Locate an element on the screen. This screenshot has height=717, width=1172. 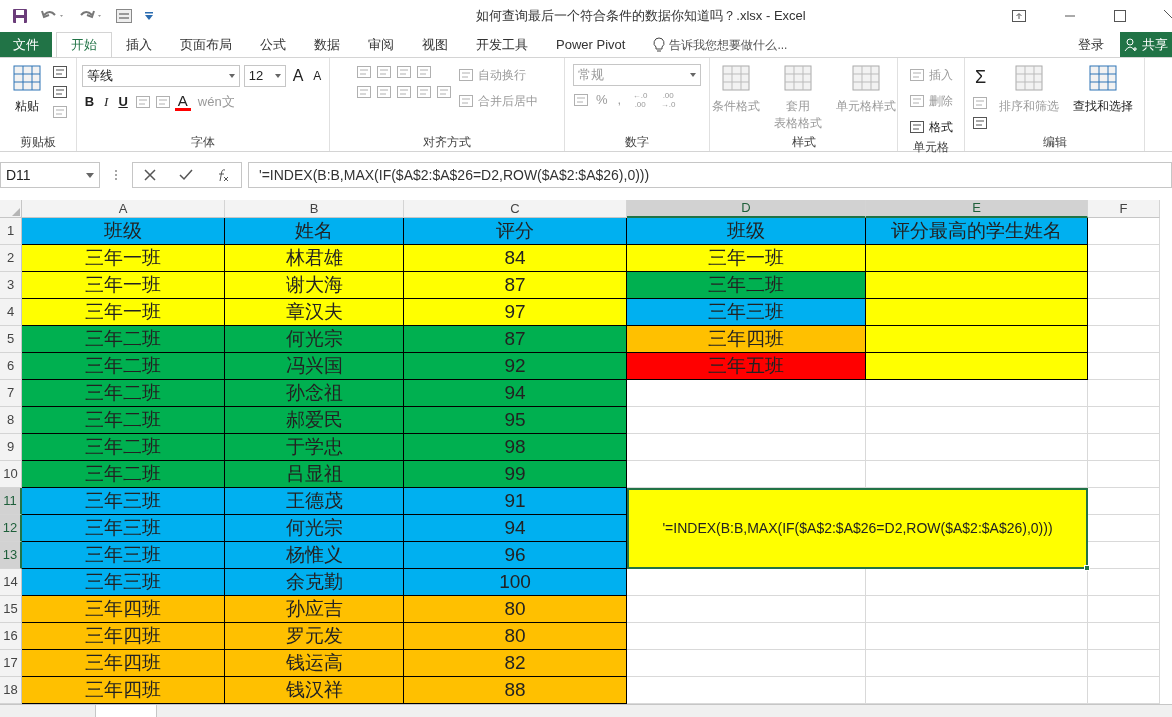
row-header: 9 is located at coordinates (11, 447).